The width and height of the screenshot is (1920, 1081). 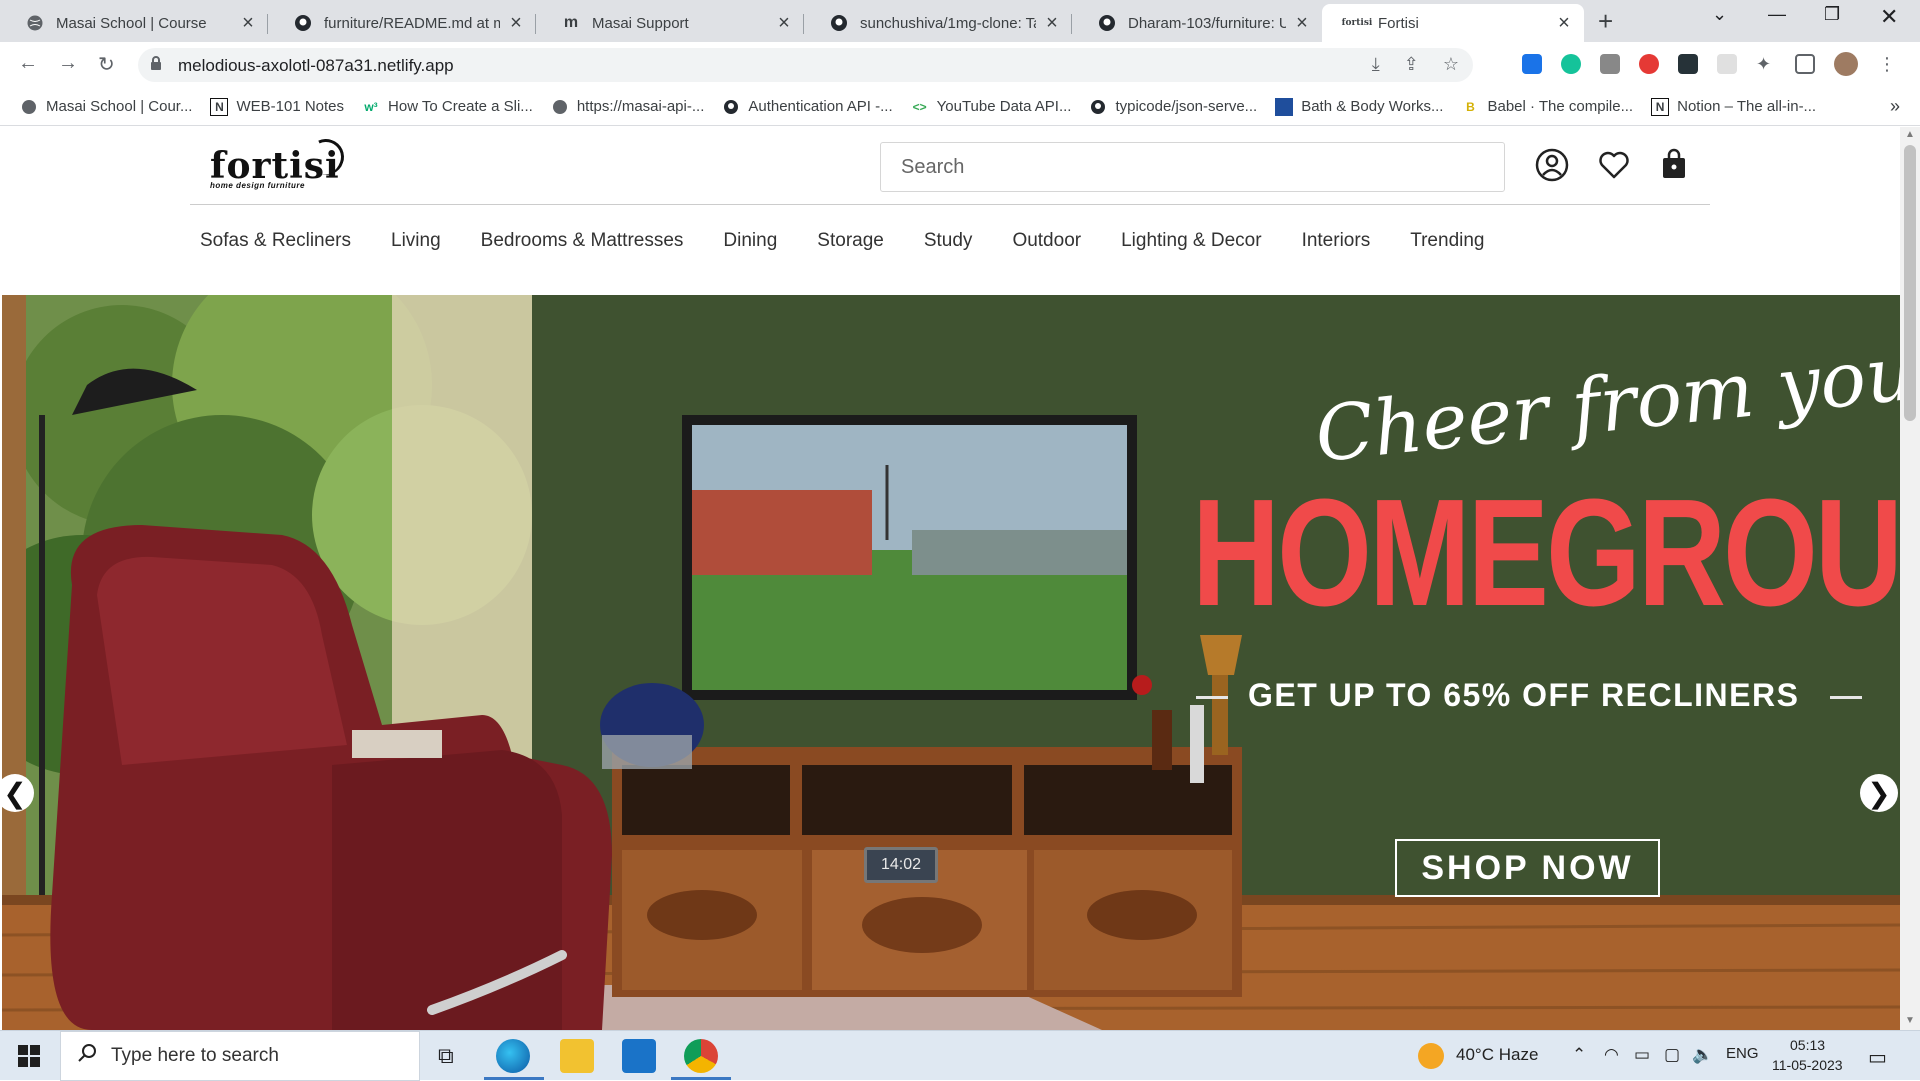 I want to click on reload-button: ↻, so click(x=106, y=64).